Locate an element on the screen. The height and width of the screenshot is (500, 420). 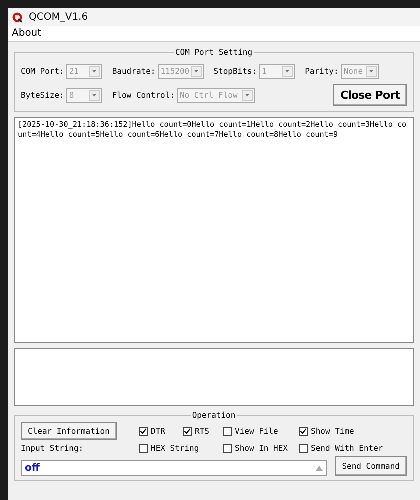
checkbox: Show In HEX is located at coordinates (261, 448).